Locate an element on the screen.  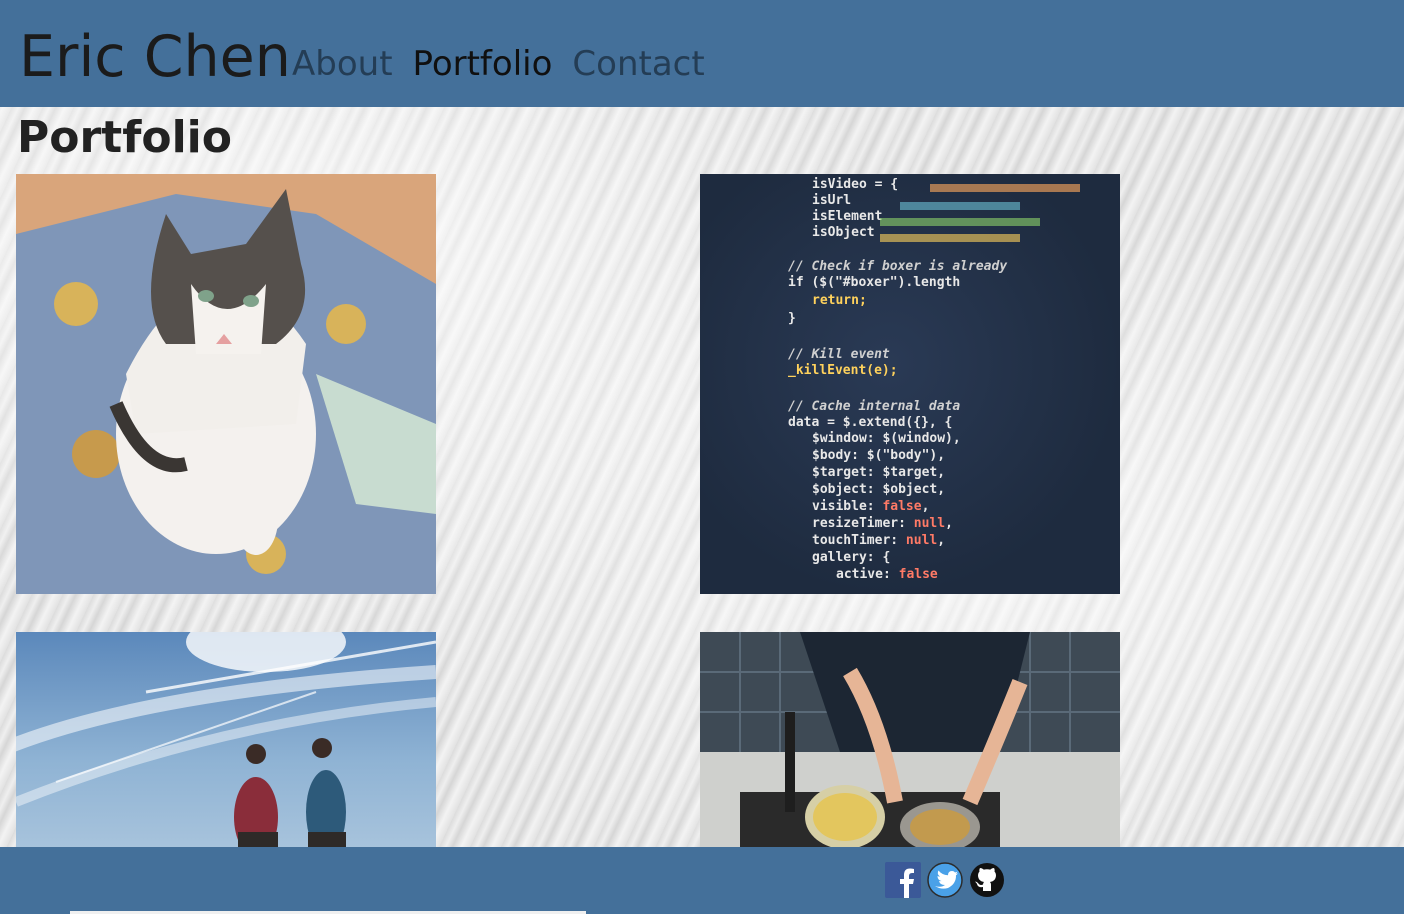
svg-text: isObject is located at coordinates (843, 232).